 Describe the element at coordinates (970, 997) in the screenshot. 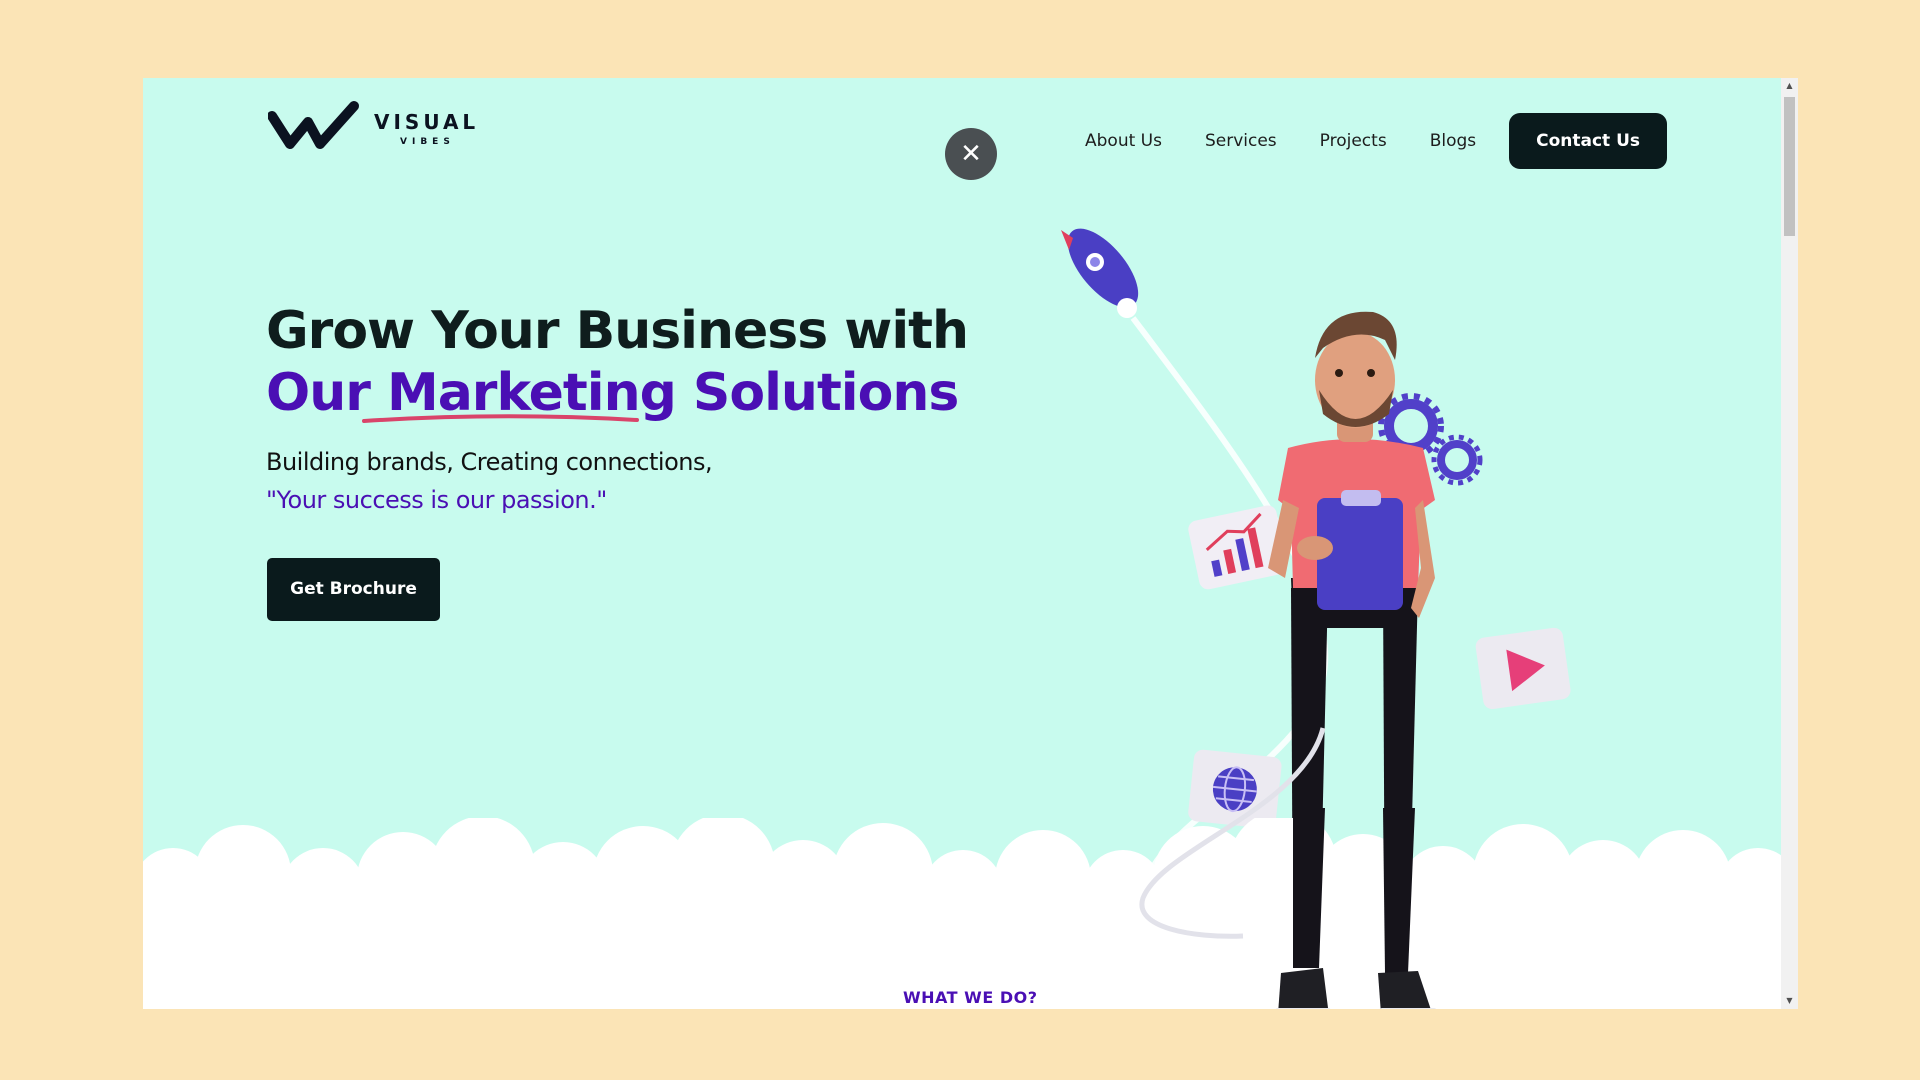

I see `section-label-what-we-do: WHAT WE DO?` at that location.